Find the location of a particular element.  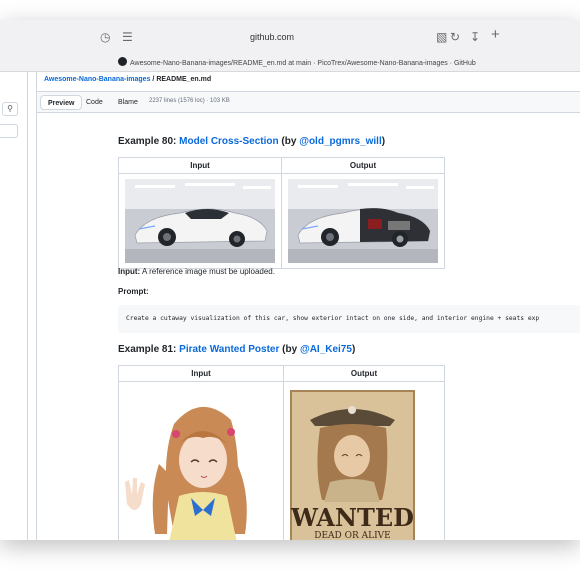

example-80-prefix: Example 80: is located at coordinates (149, 141).